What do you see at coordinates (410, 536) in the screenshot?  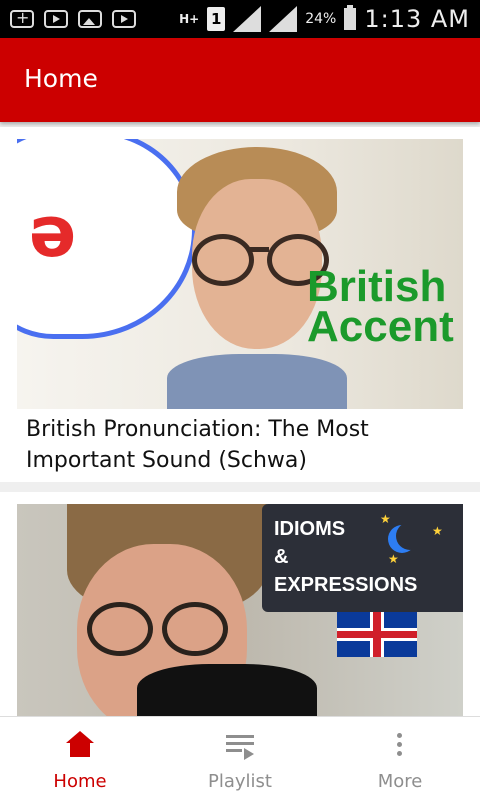 I see `moon-icon` at bounding box center [410, 536].